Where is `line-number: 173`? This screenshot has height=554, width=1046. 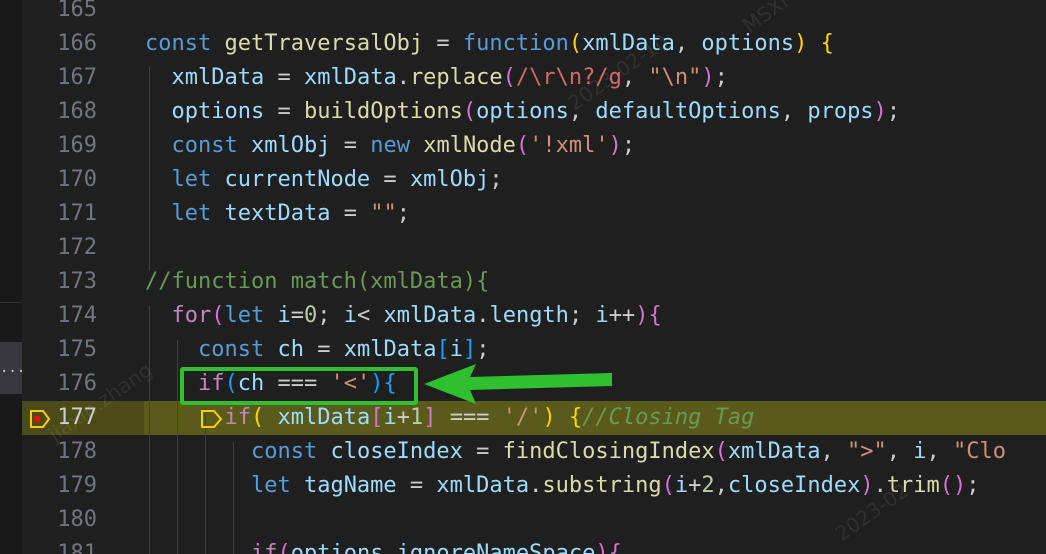 line-number: 173 is located at coordinates (59, 282).